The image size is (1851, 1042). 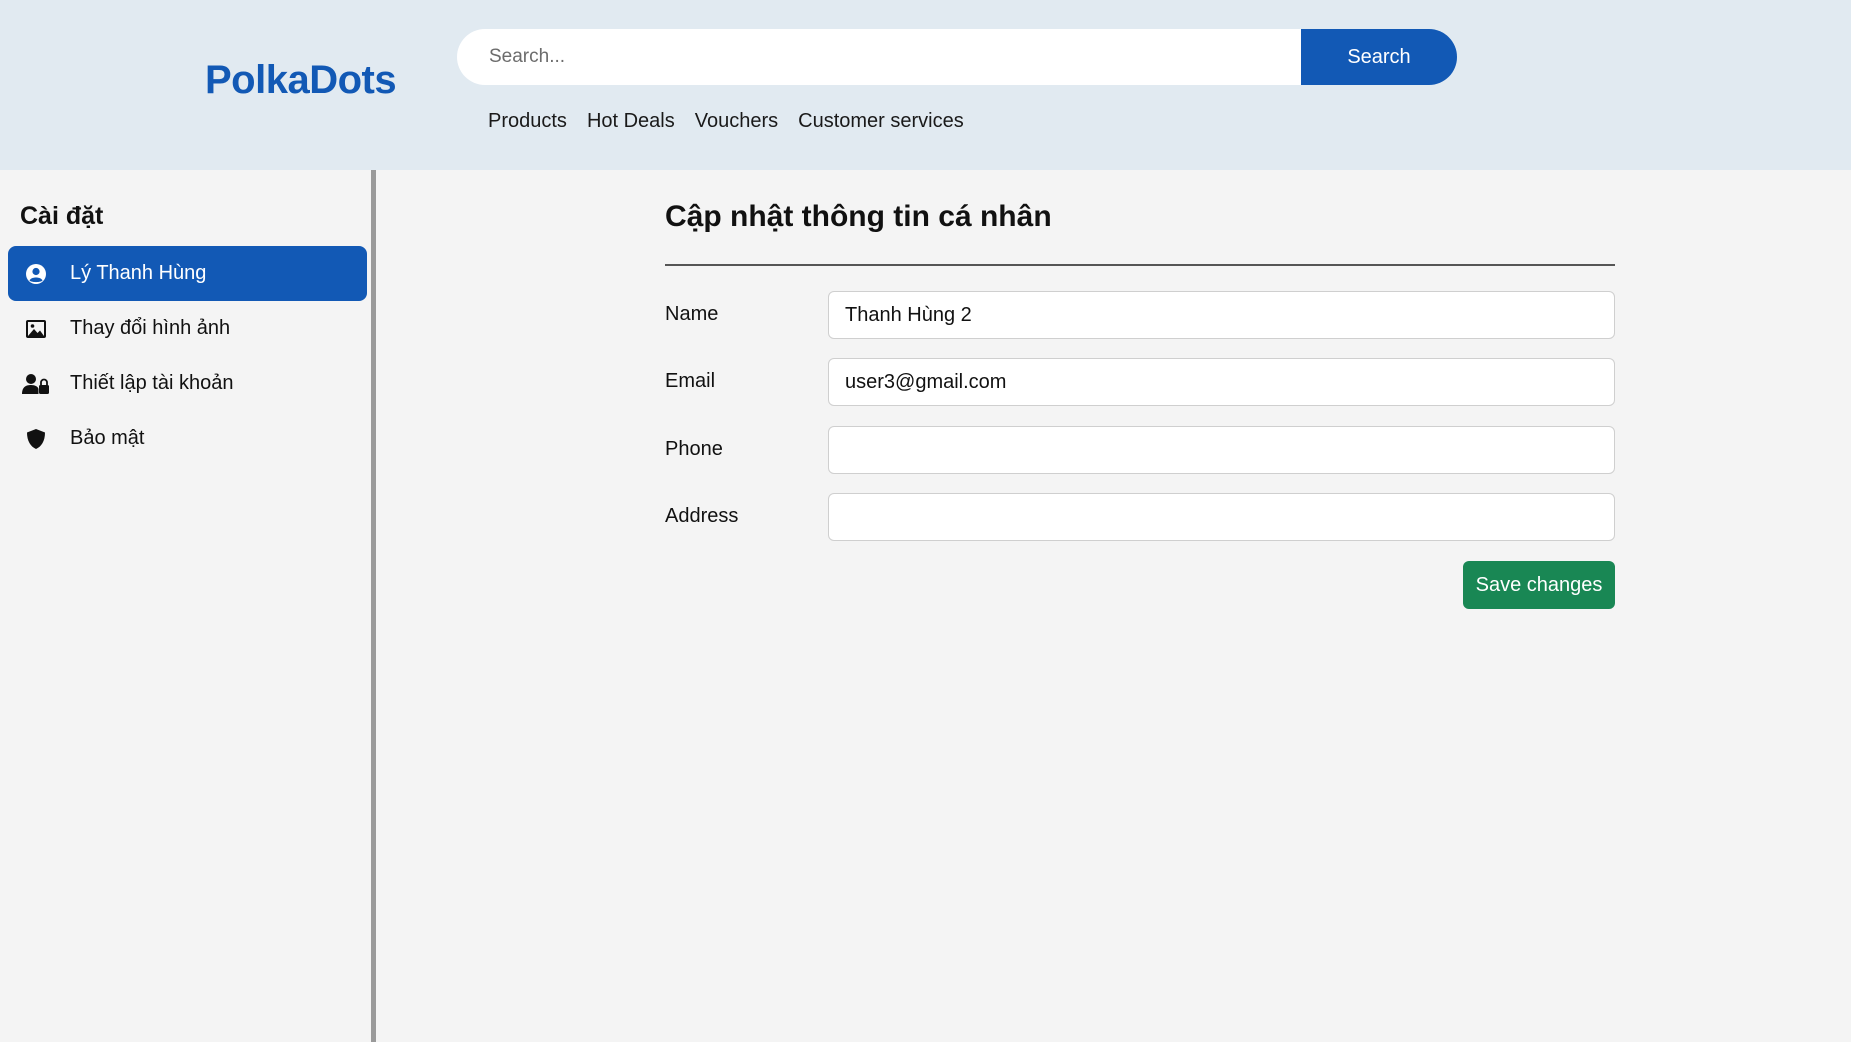 What do you see at coordinates (527, 121) in the screenshot?
I see `nav-products: Products` at bounding box center [527, 121].